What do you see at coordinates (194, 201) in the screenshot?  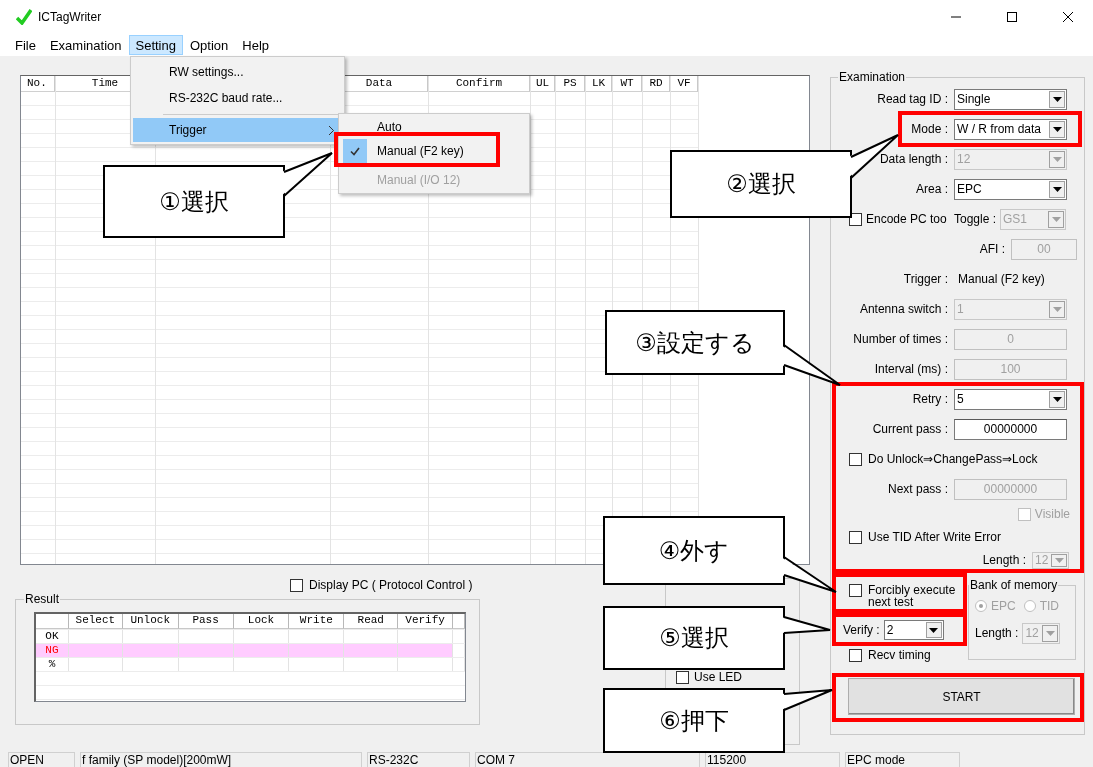 I see `callout: ①選択` at bounding box center [194, 201].